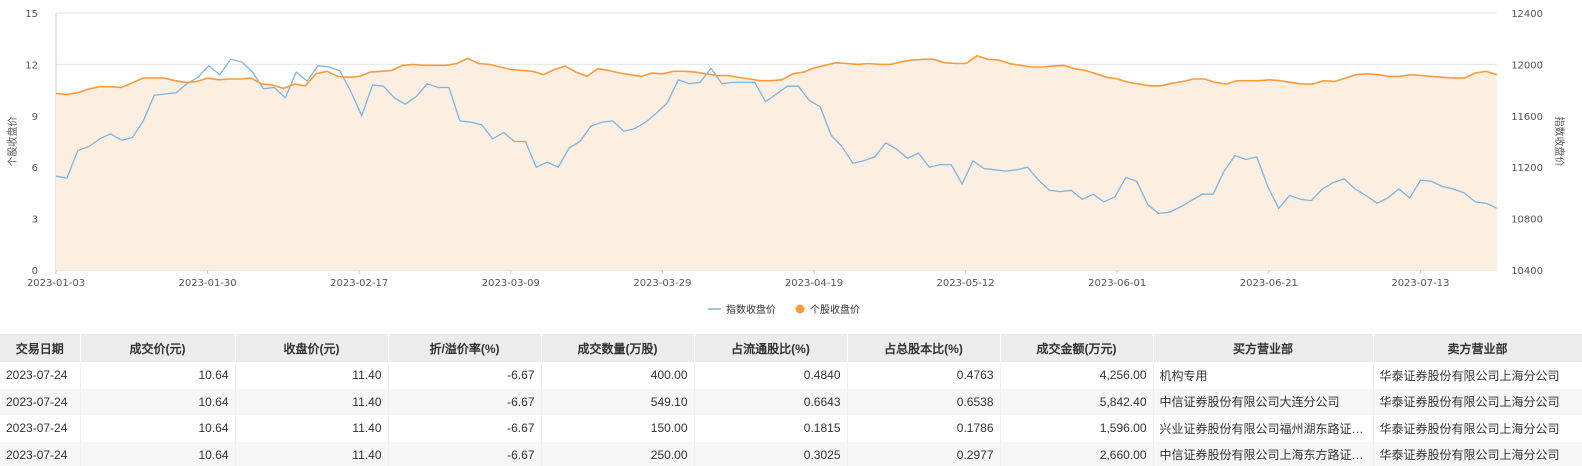 The width and height of the screenshot is (1582, 466). What do you see at coordinates (1527, 168) in the screenshot?
I see `y-right-tick-label: 11200` at bounding box center [1527, 168].